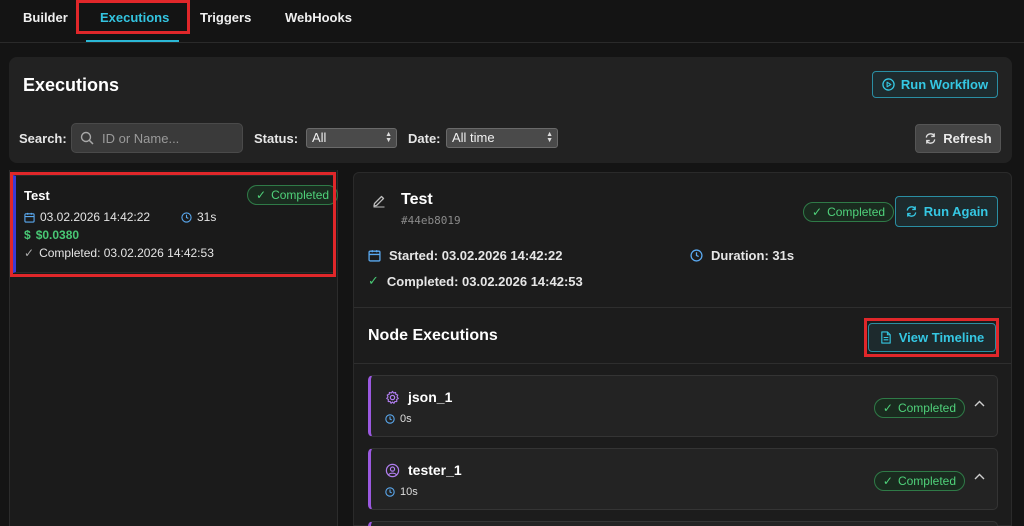 The height and width of the screenshot is (526, 1024). I want to click on tab-triggers: Triggers, so click(225, 21).